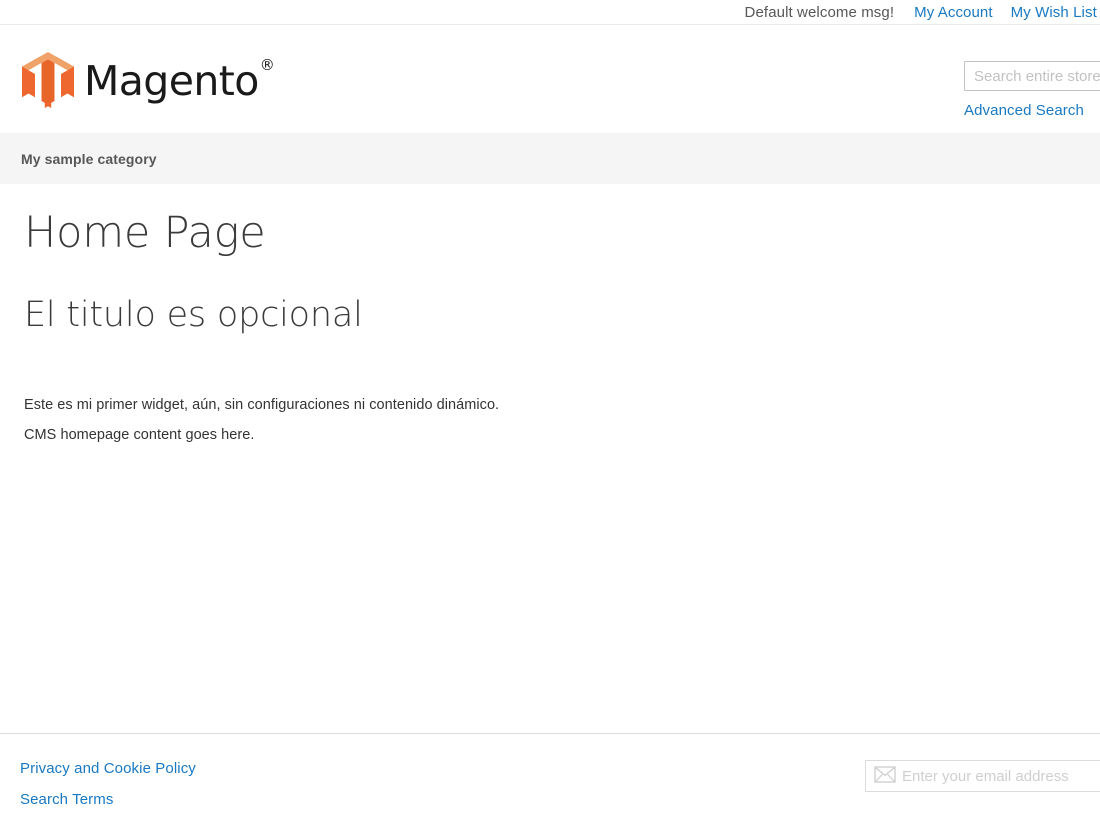 The height and width of the screenshot is (823, 1100). What do you see at coordinates (89, 158) in the screenshot?
I see `nav-item-my-sample-category: My sample category` at bounding box center [89, 158].